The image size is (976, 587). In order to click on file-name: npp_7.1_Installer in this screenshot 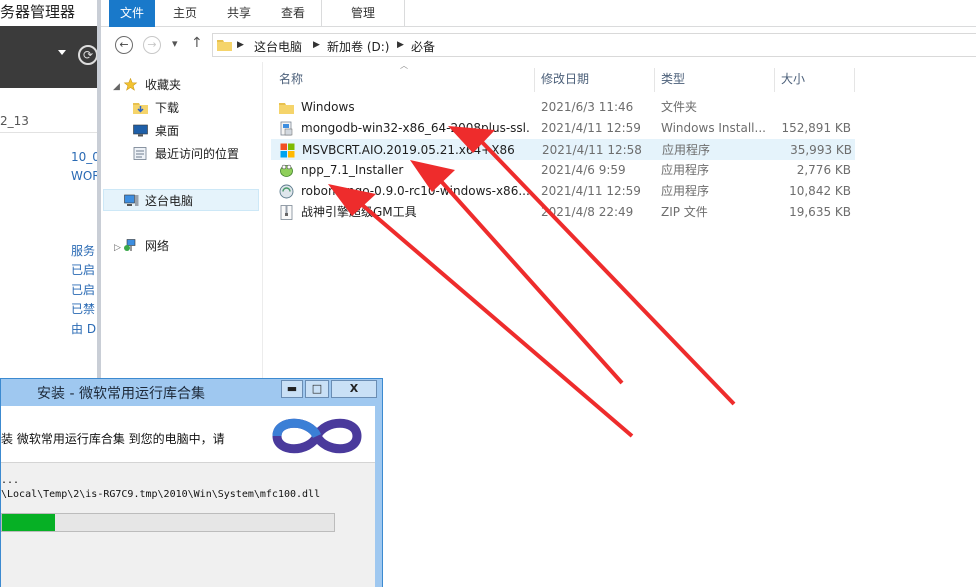, I will do `click(352, 170)`.